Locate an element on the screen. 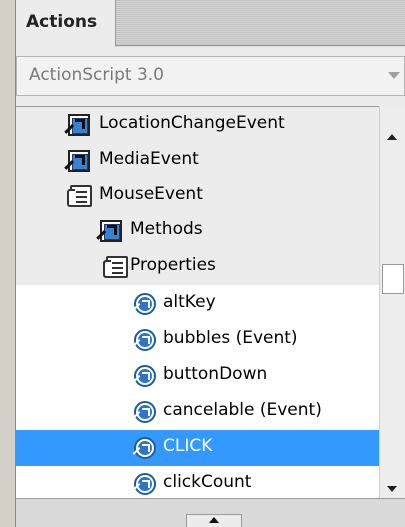 This screenshot has height=527, width=405. tab-actions: Actions is located at coordinates (66, 23).